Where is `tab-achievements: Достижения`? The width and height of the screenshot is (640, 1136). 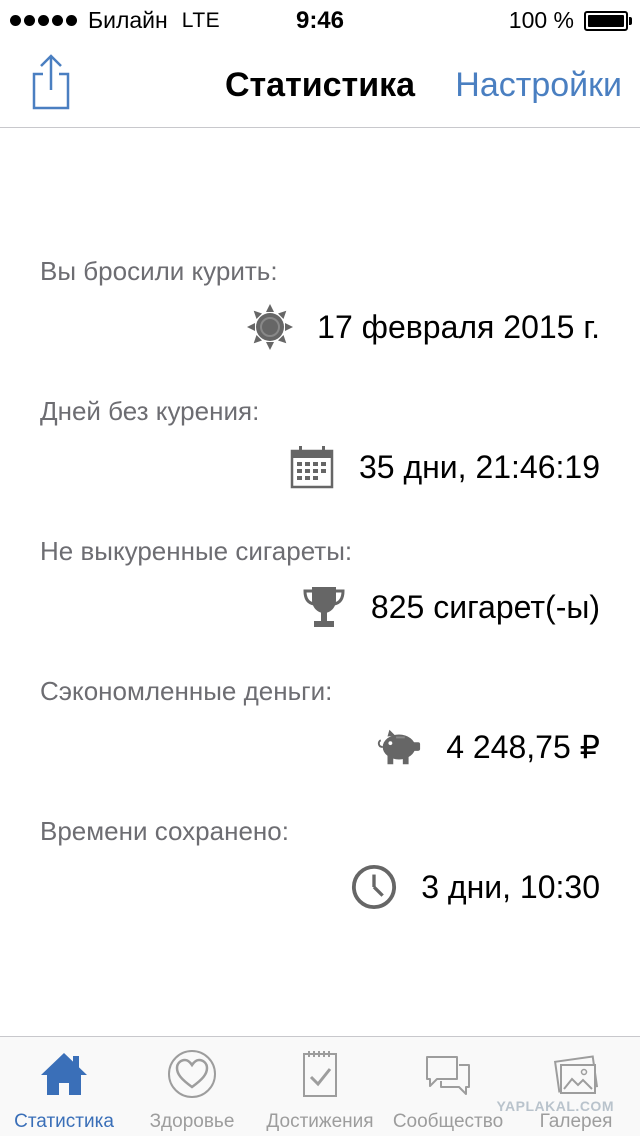 tab-achievements: Достижения is located at coordinates (320, 1086).